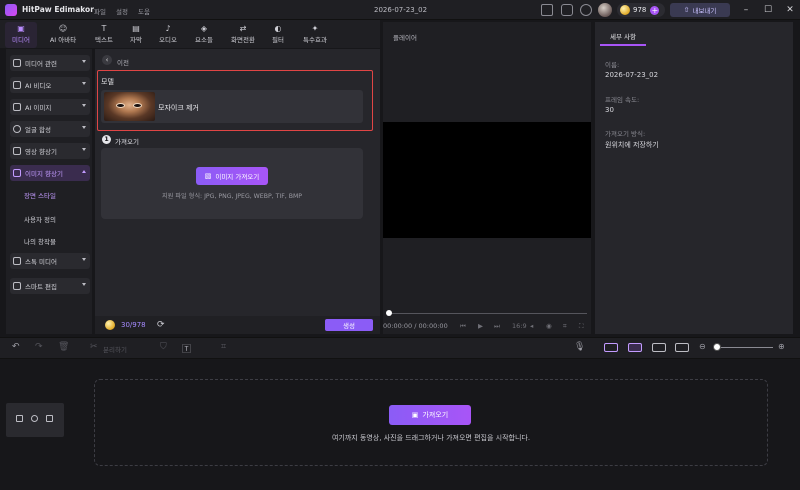 This screenshot has width=800, height=490. Describe the element at coordinates (632, 145) in the screenshot. I see `import-mode-value: 원위치에 저장하기` at that location.